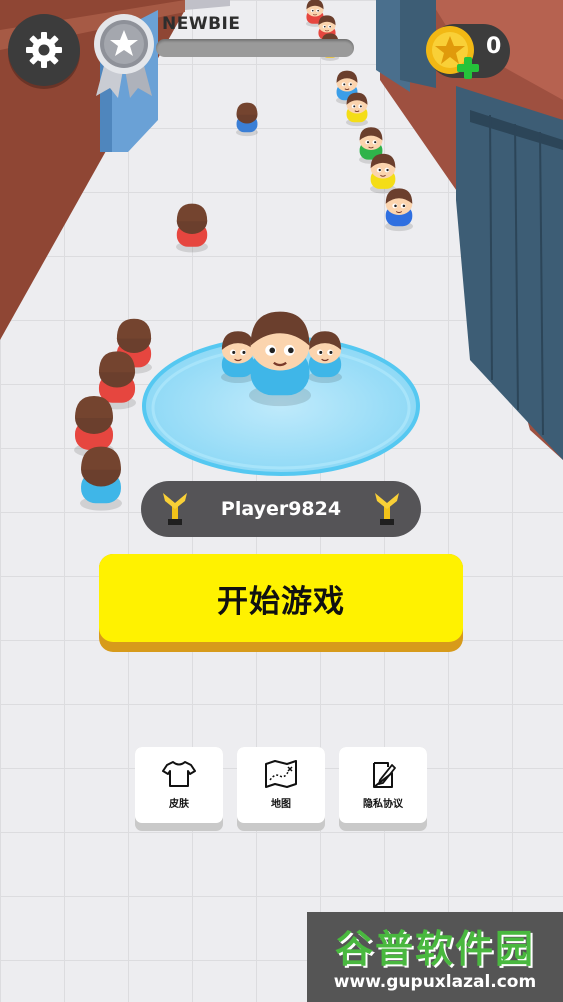  I want to click on player-name-plate: Player9824, so click(281, 509).